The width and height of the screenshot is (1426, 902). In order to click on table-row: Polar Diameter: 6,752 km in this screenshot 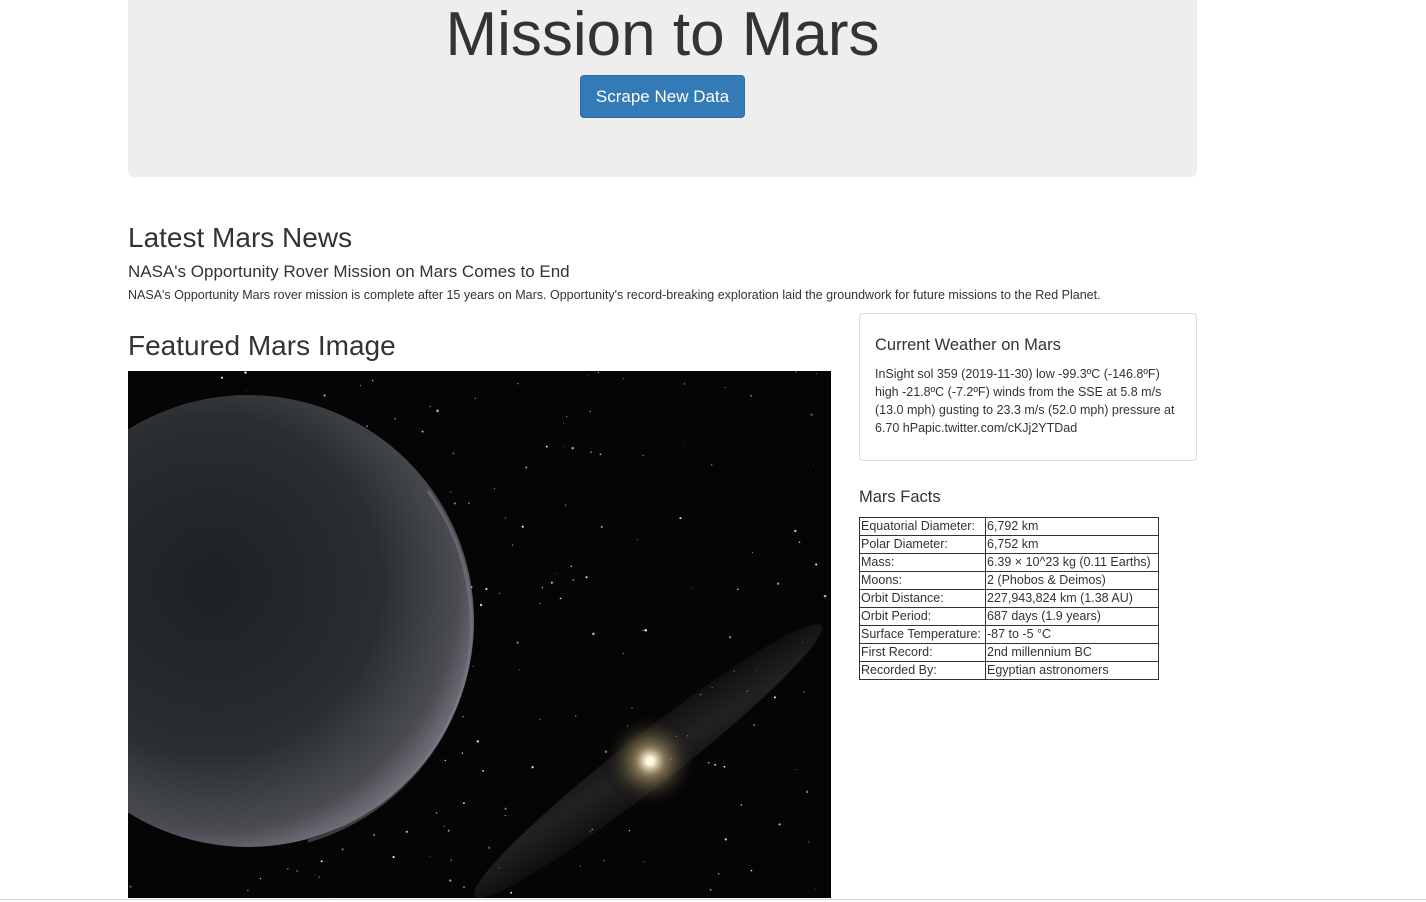, I will do `click(1009, 544)`.